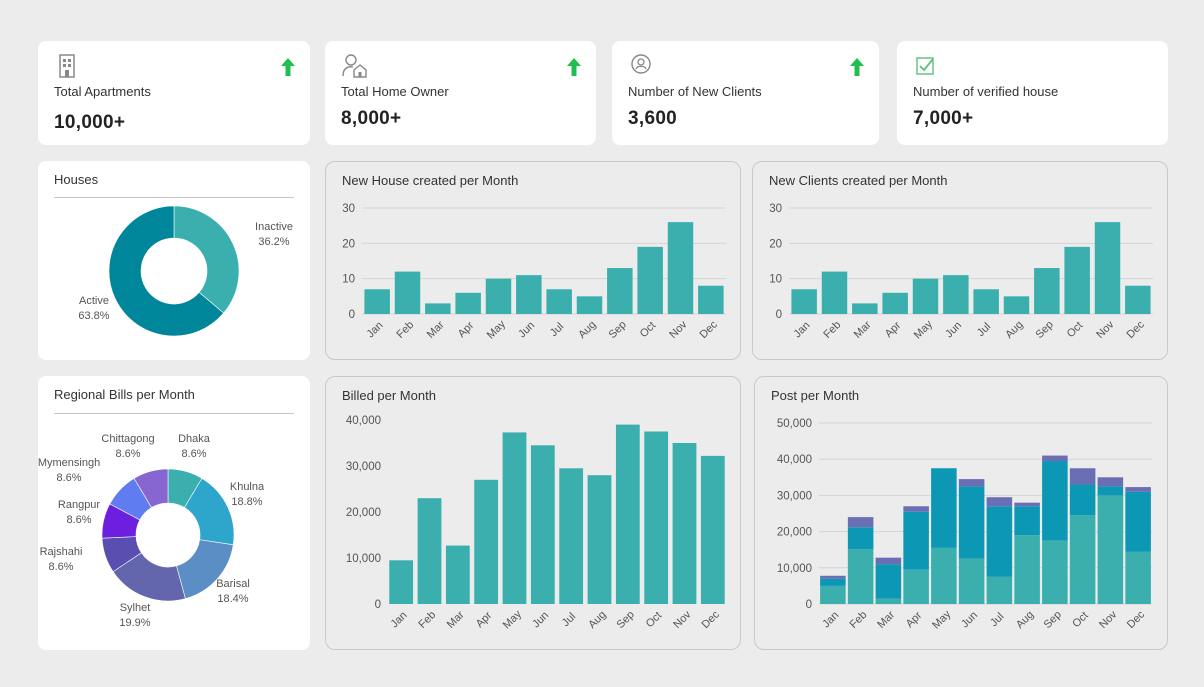 This screenshot has height=687, width=1204. I want to click on building-icon, so click(67, 66).